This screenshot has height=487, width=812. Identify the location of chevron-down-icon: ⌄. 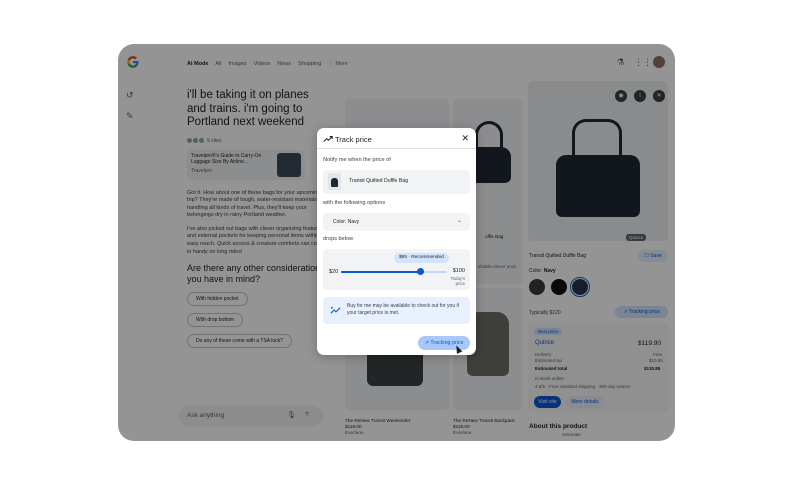
(459, 221).